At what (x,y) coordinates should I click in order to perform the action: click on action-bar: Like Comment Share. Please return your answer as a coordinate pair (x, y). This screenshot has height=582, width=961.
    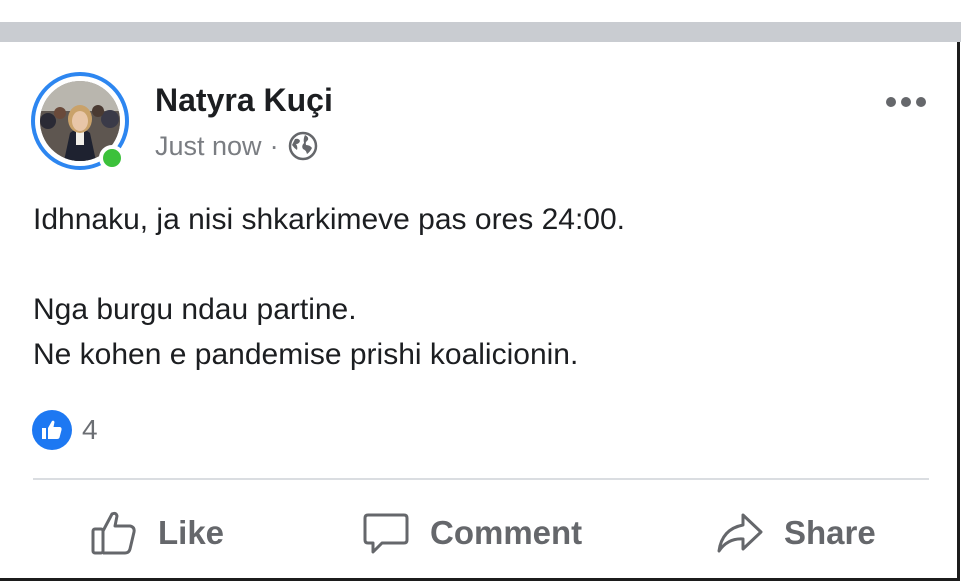
    Looking at the image, I should click on (478, 533).